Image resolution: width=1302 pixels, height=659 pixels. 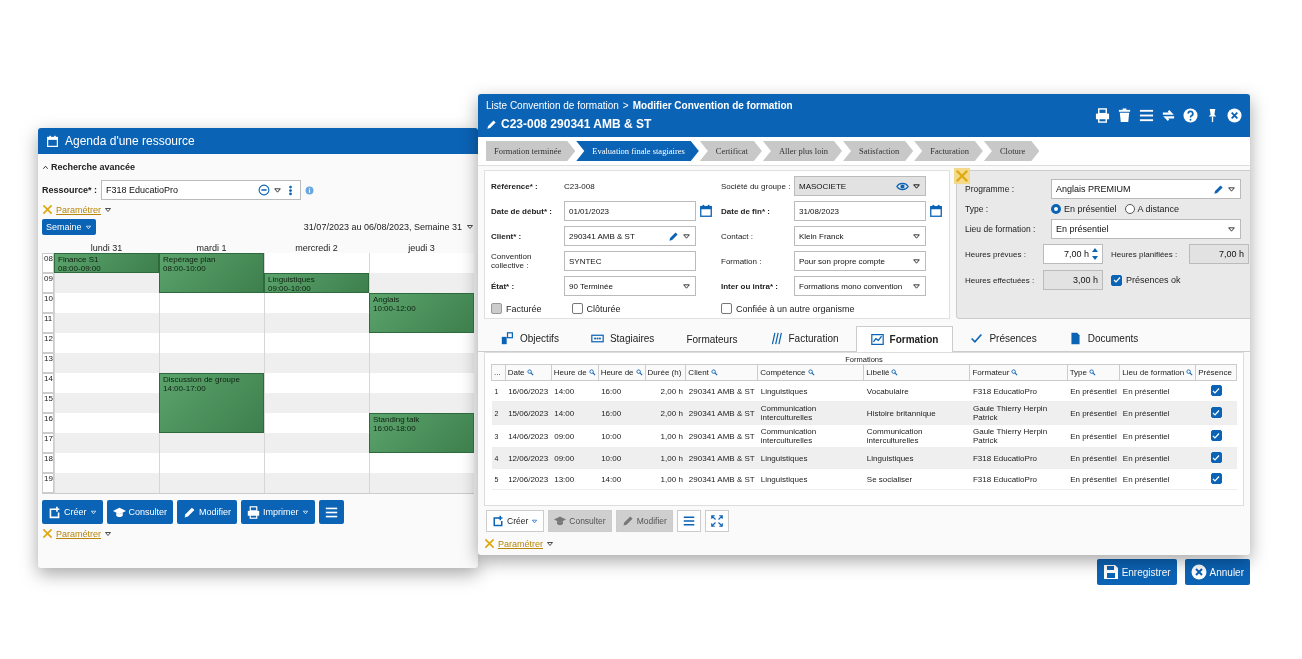 I want to click on workflow-step: Certificat, so click(x=730, y=151).